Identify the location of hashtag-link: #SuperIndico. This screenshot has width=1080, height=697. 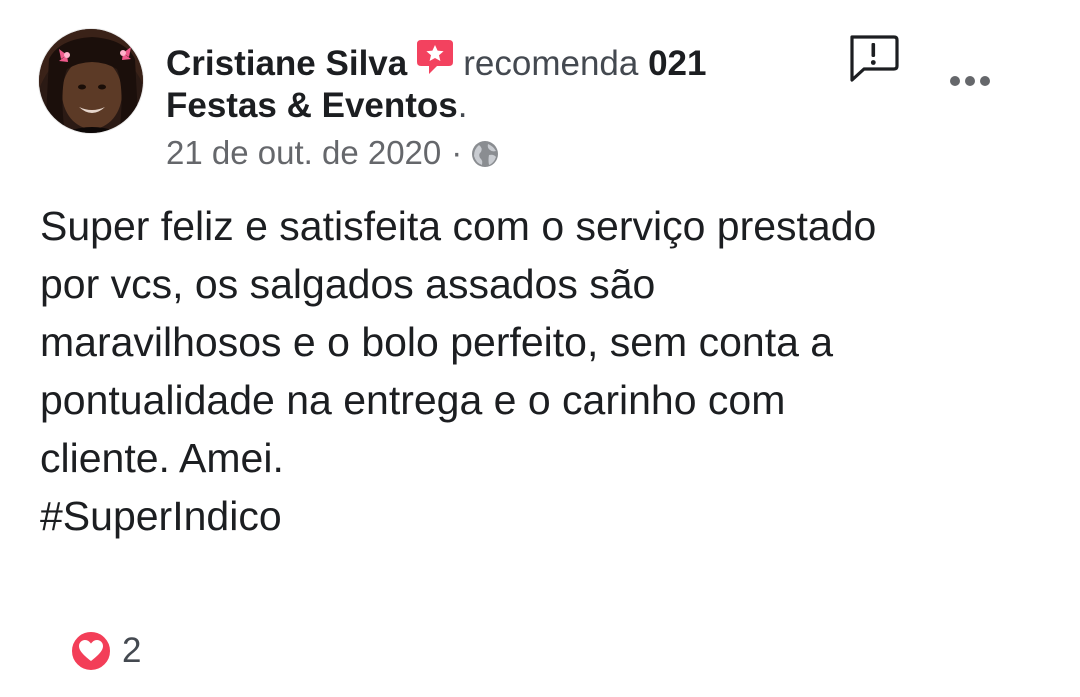
(161, 516).